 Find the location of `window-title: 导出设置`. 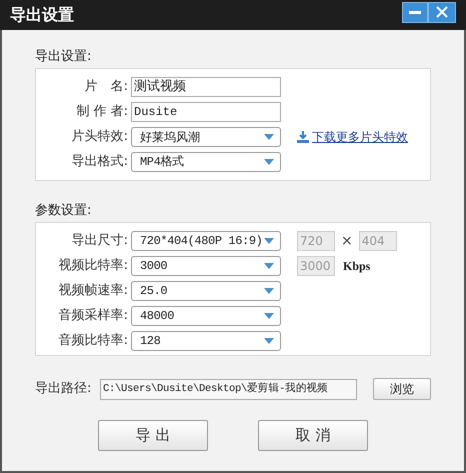

window-title: 导出设置 is located at coordinates (42, 15).